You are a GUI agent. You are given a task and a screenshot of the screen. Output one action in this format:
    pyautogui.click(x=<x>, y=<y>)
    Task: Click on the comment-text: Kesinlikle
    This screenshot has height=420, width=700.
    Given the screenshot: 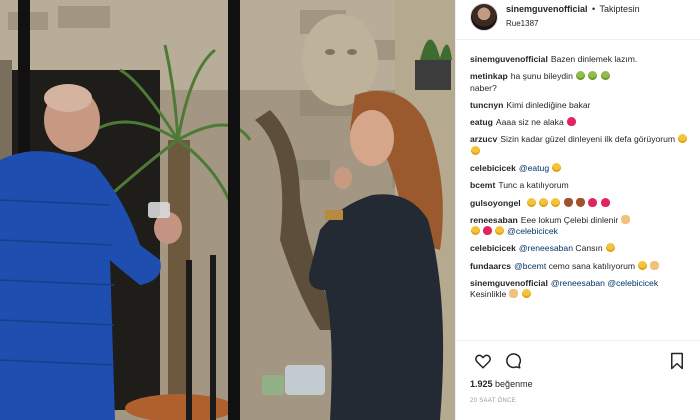 What is the action you would take?
    pyautogui.click(x=488, y=294)
    